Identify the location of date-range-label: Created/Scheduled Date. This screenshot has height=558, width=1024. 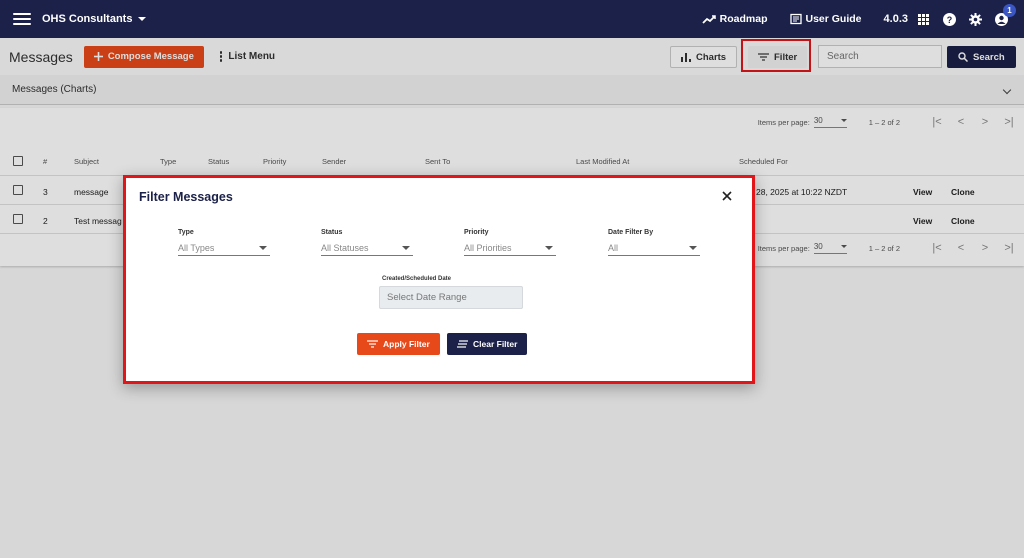
(417, 279).